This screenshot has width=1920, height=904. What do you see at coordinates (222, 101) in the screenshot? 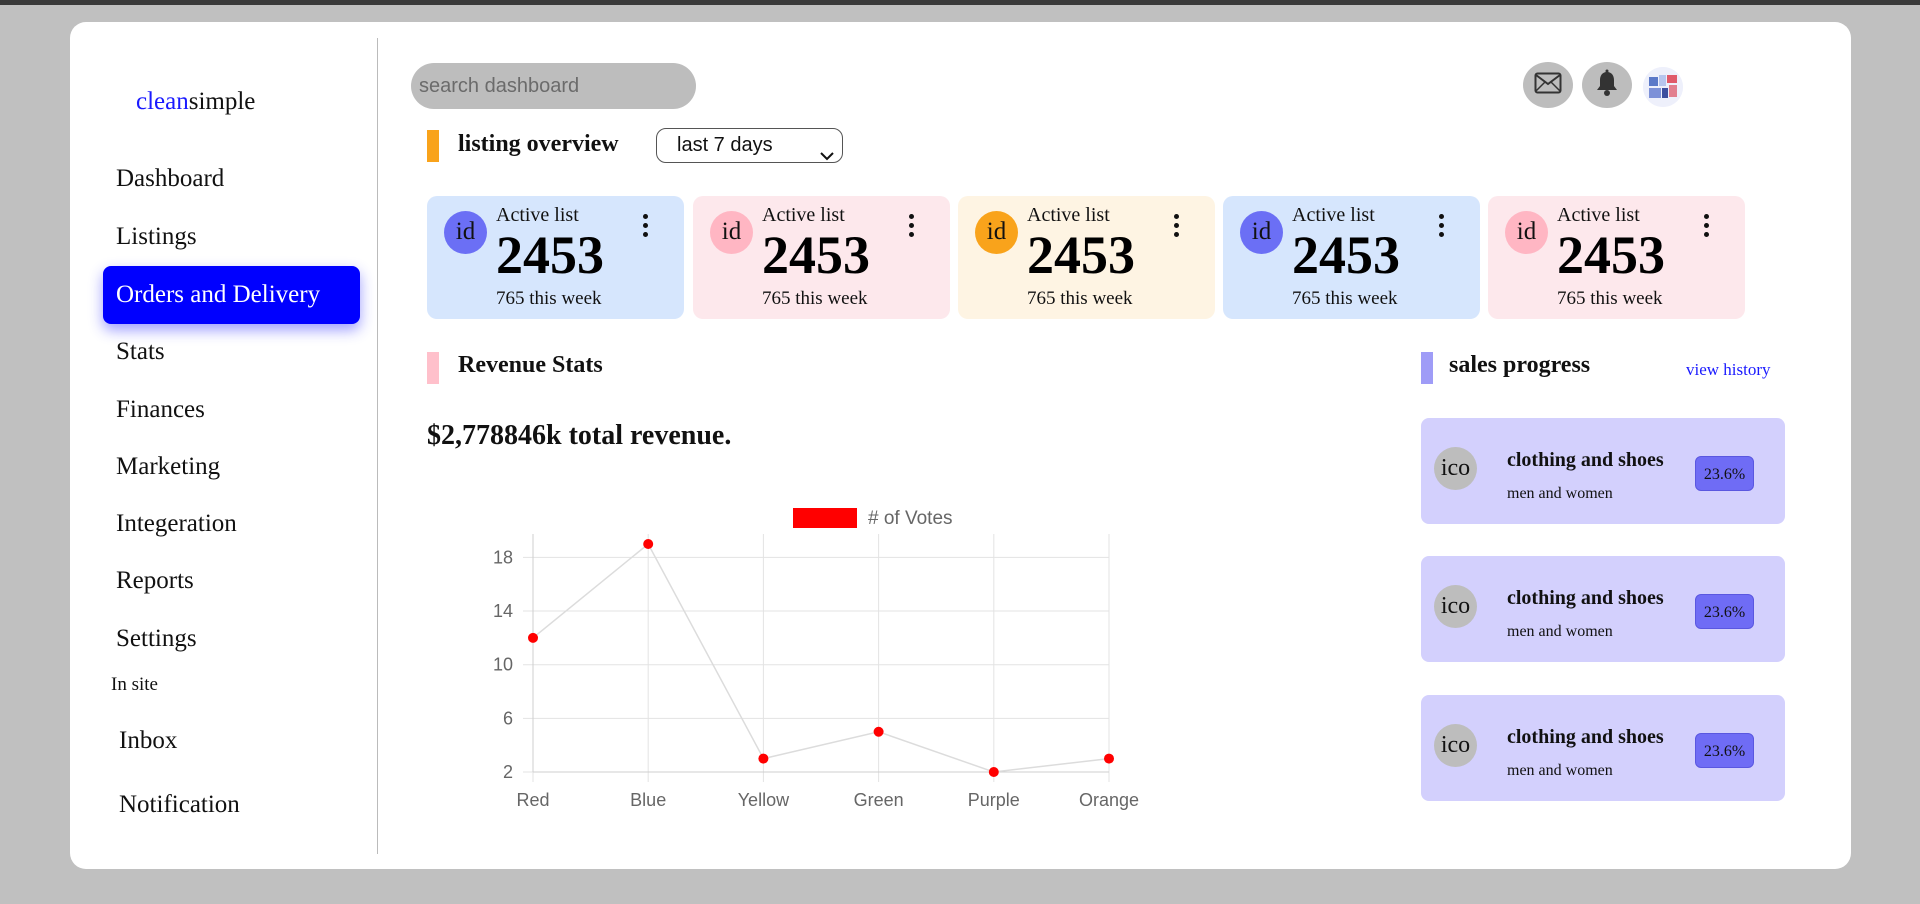
I see `brand-part-2: simple` at bounding box center [222, 101].